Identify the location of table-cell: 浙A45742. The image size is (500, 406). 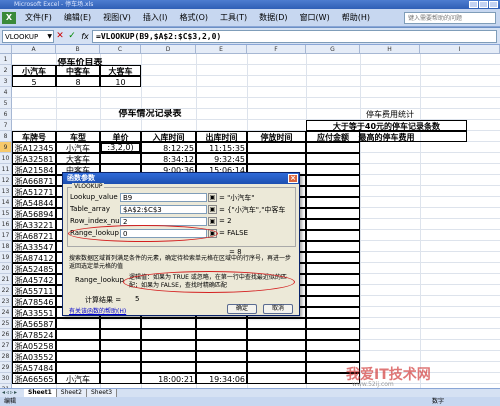
(34, 279).